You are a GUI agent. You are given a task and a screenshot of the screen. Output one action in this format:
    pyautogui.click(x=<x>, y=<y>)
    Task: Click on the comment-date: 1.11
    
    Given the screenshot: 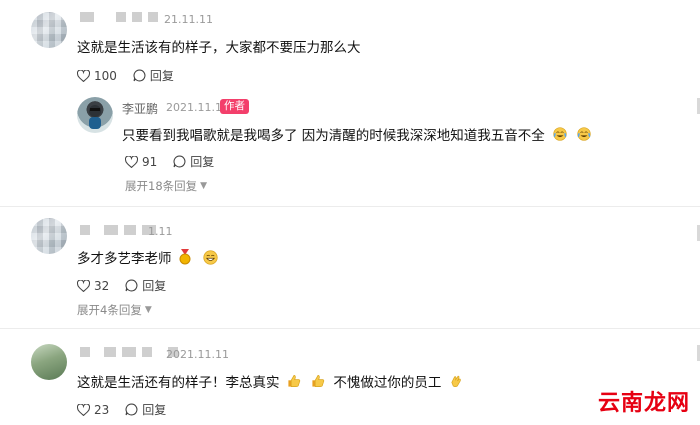 What is the action you would take?
    pyautogui.click(x=160, y=231)
    